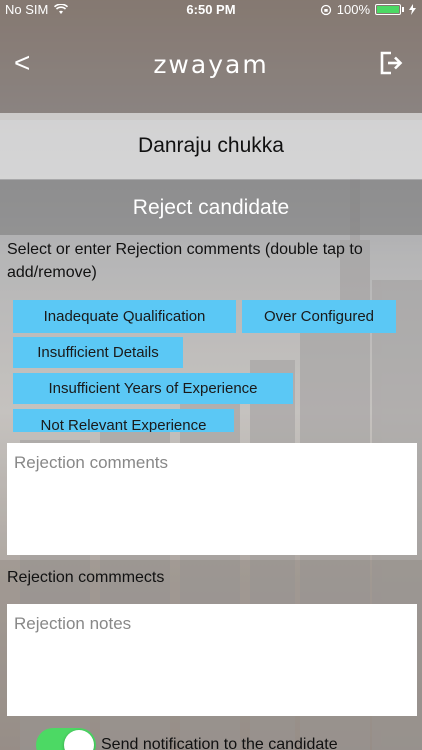 Image resolution: width=422 pixels, height=750 pixels. What do you see at coordinates (211, 64) in the screenshot?
I see `app-title: zwayam` at bounding box center [211, 64].